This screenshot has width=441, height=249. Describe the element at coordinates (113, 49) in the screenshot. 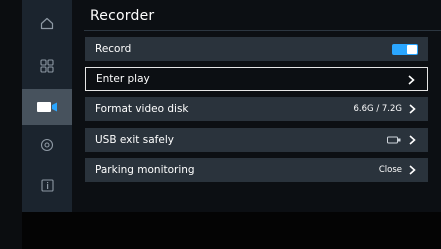

I see `record-label: Record` at that location.